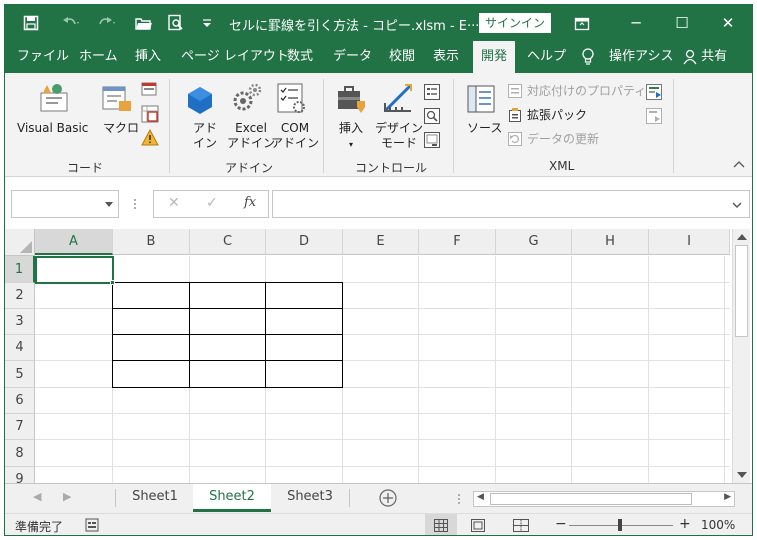  Describe the element at coordinates (207, 23) in the screenshot. I see `customize-qat-icon` at that location.